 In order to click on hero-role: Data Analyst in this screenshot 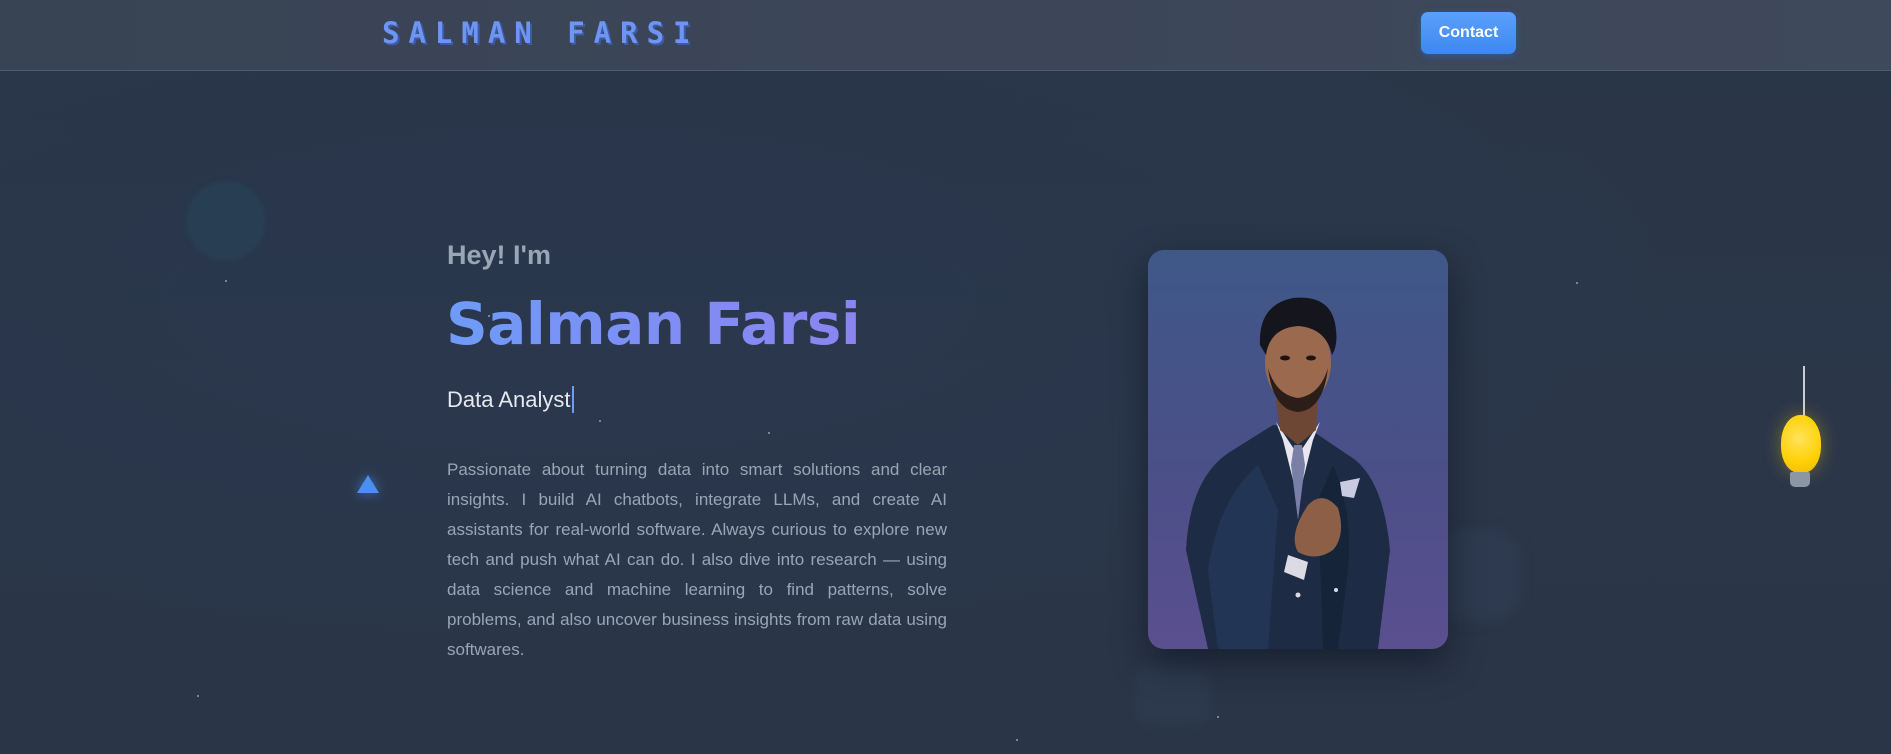, I will do `click(509, 399)`.